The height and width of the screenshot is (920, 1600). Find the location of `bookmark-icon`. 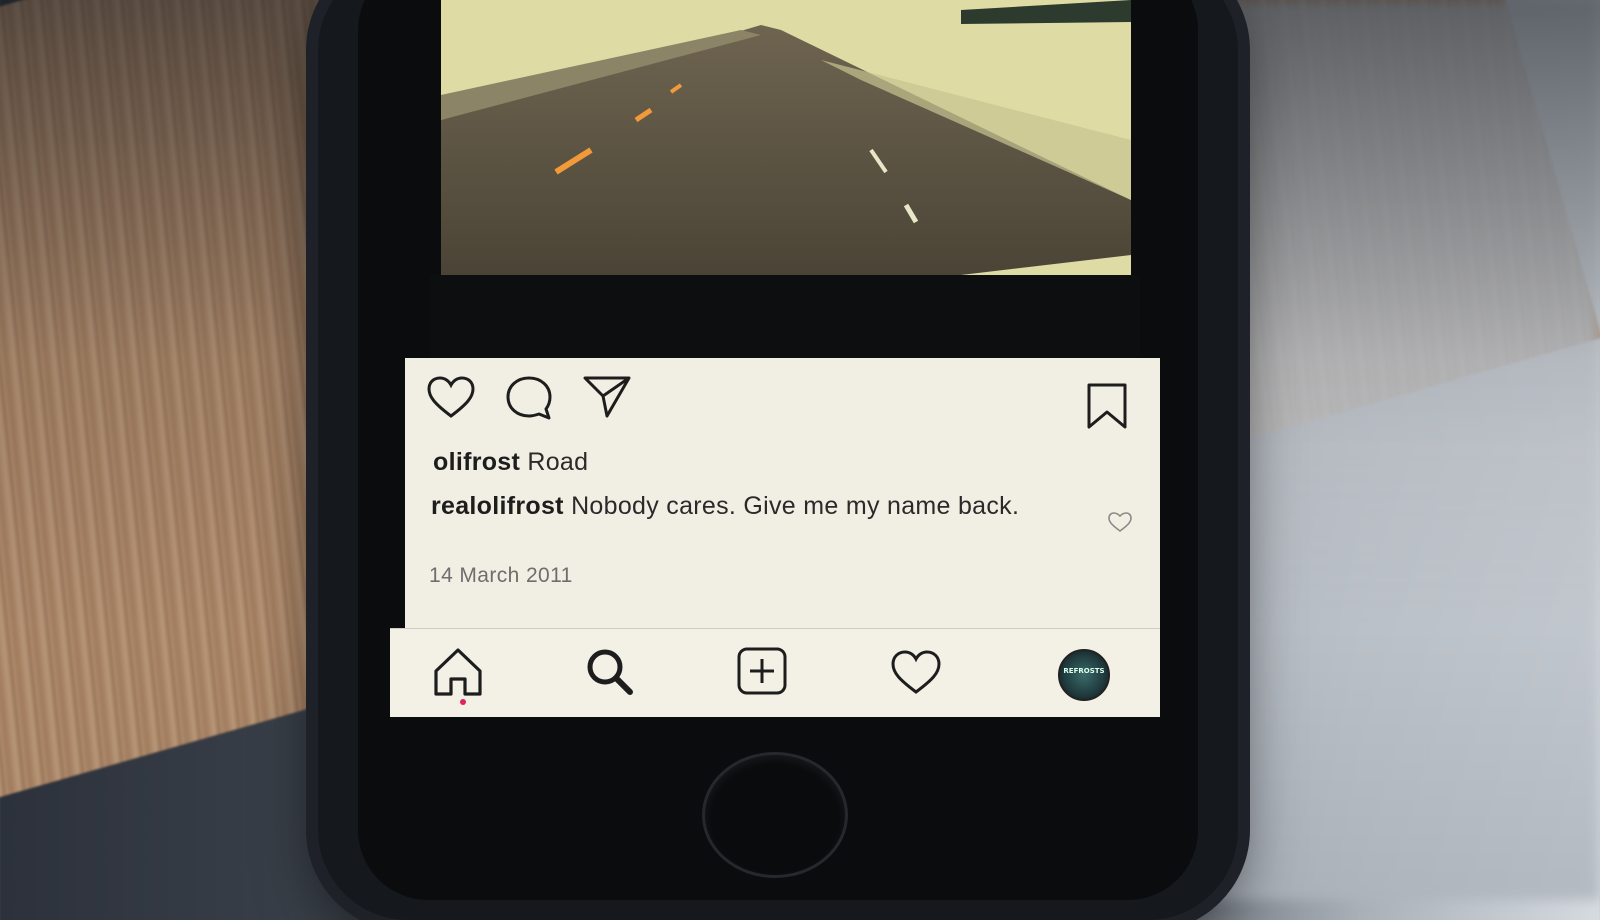

bookmark-icon is located at coordinates (1107, 406).